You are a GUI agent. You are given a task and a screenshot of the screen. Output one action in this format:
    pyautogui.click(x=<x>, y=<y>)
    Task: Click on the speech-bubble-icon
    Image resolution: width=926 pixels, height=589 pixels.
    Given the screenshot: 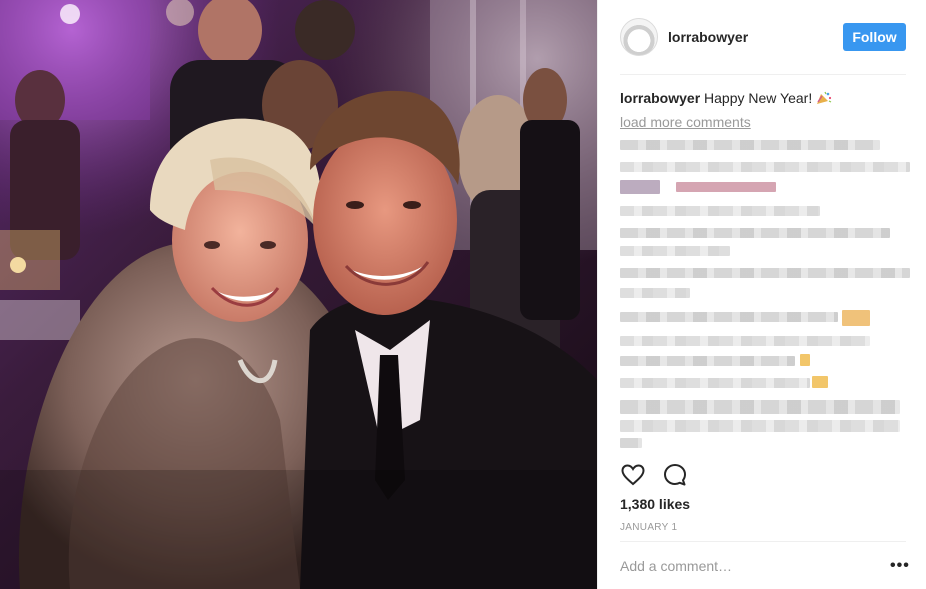 What is the action you would take?
    pyautogui.click(x=675, y=475)
    